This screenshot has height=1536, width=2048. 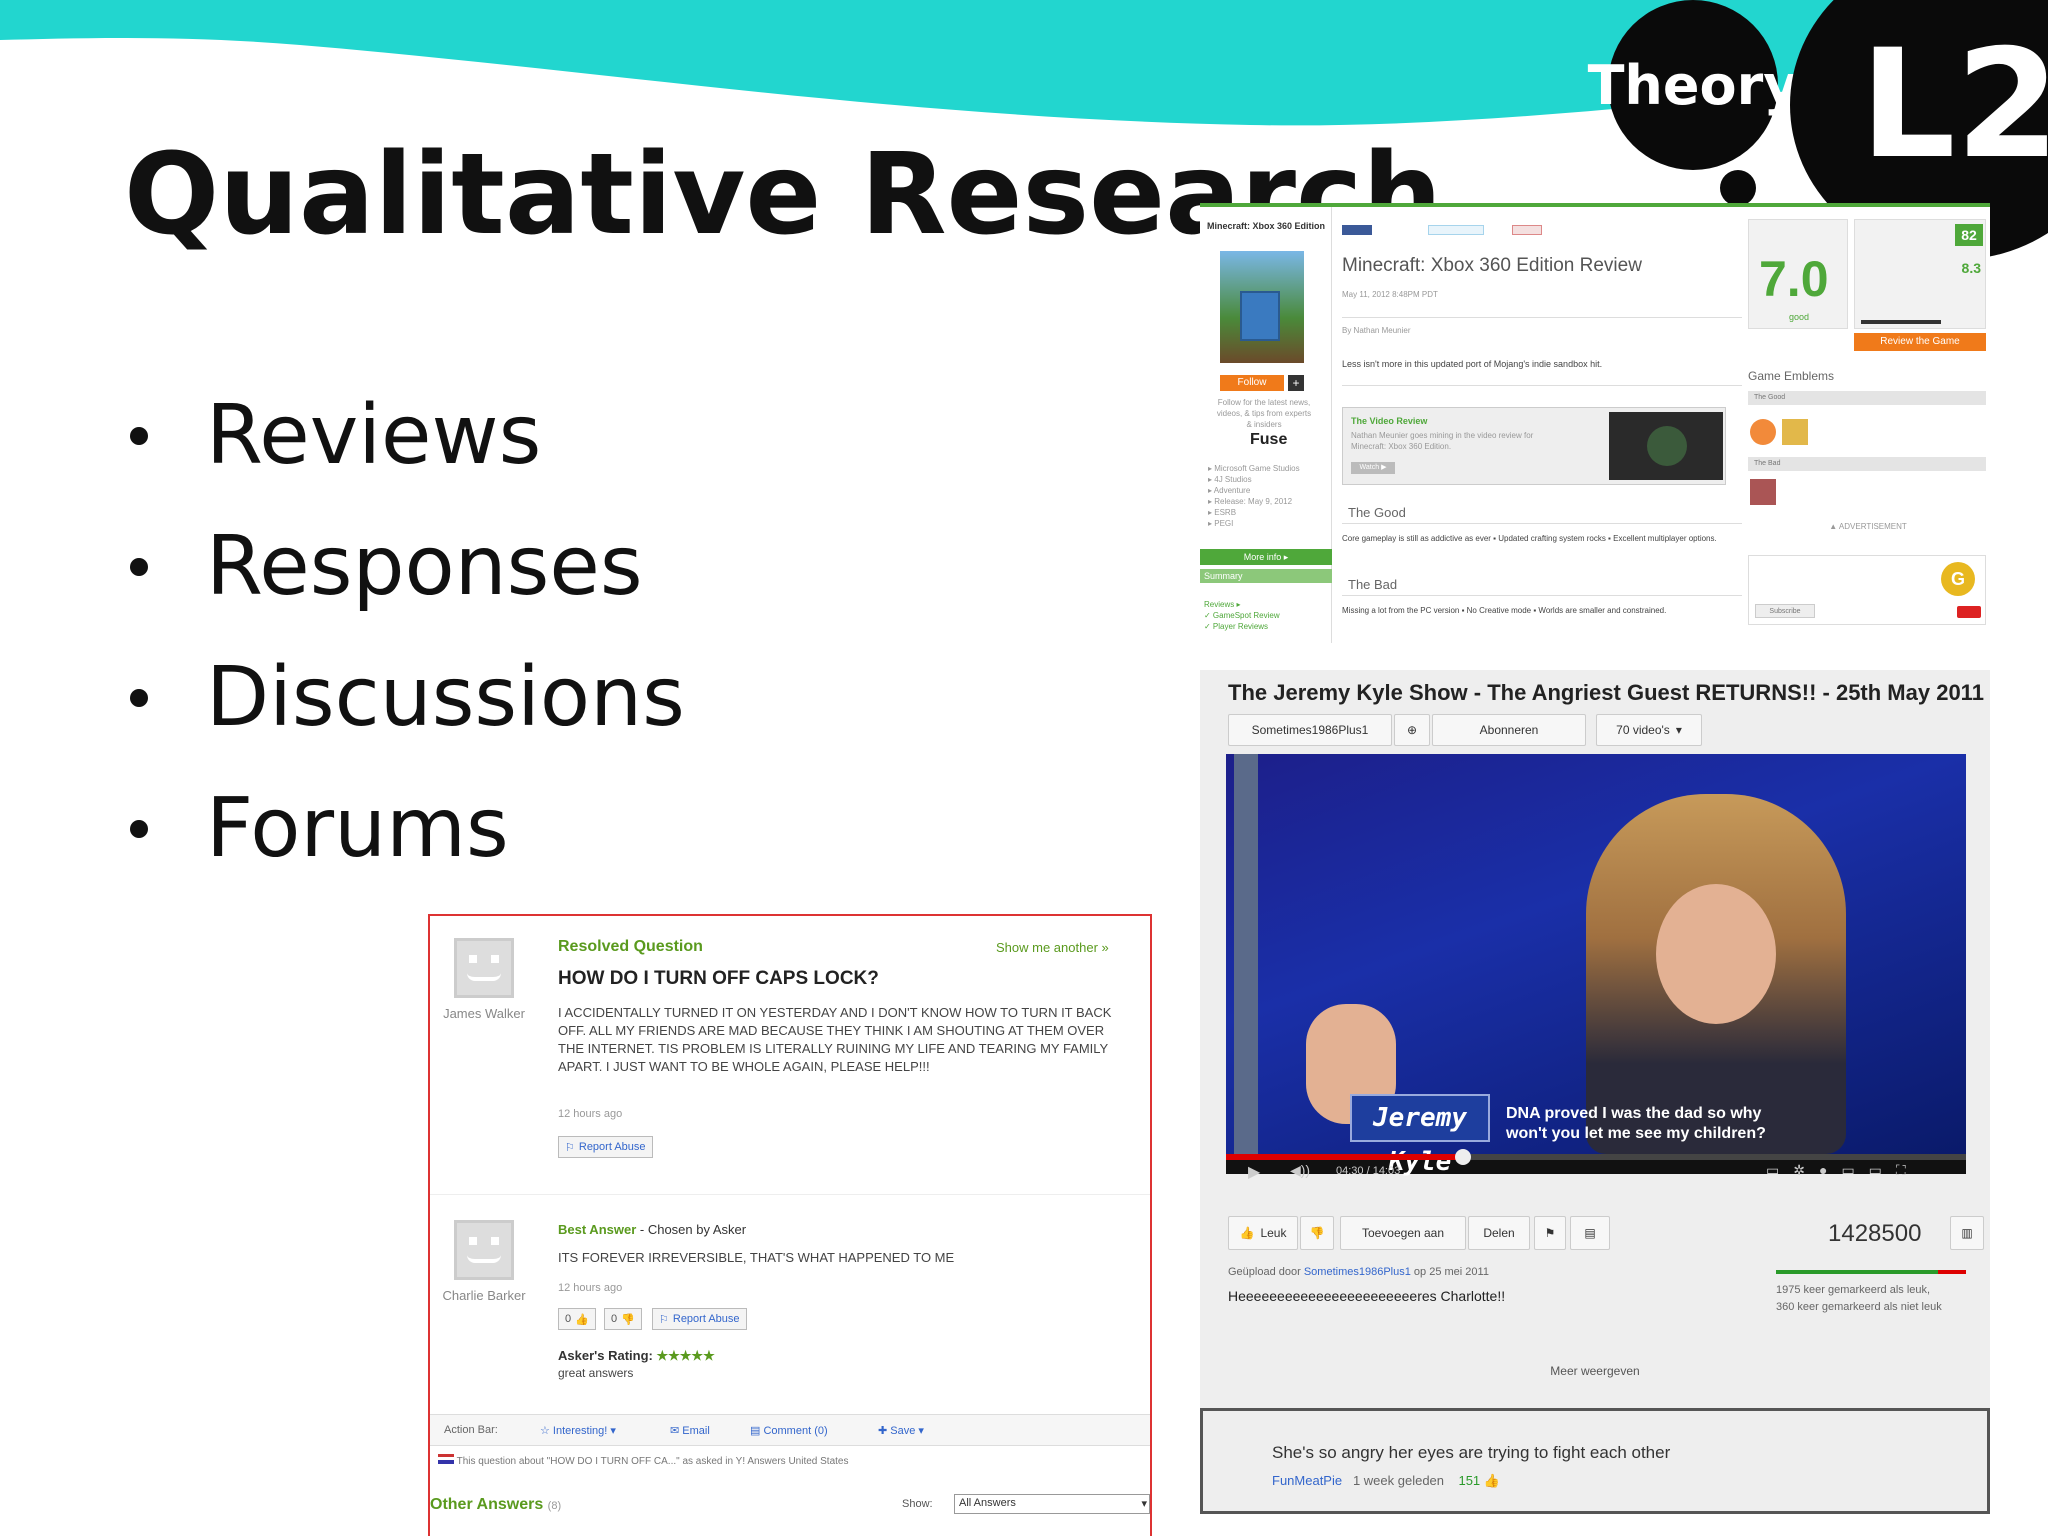 What do you see at coordinates (554, 1506) in the screenshot?
I see `other-answers-count: (8)` at bounding box center [554, 1506].